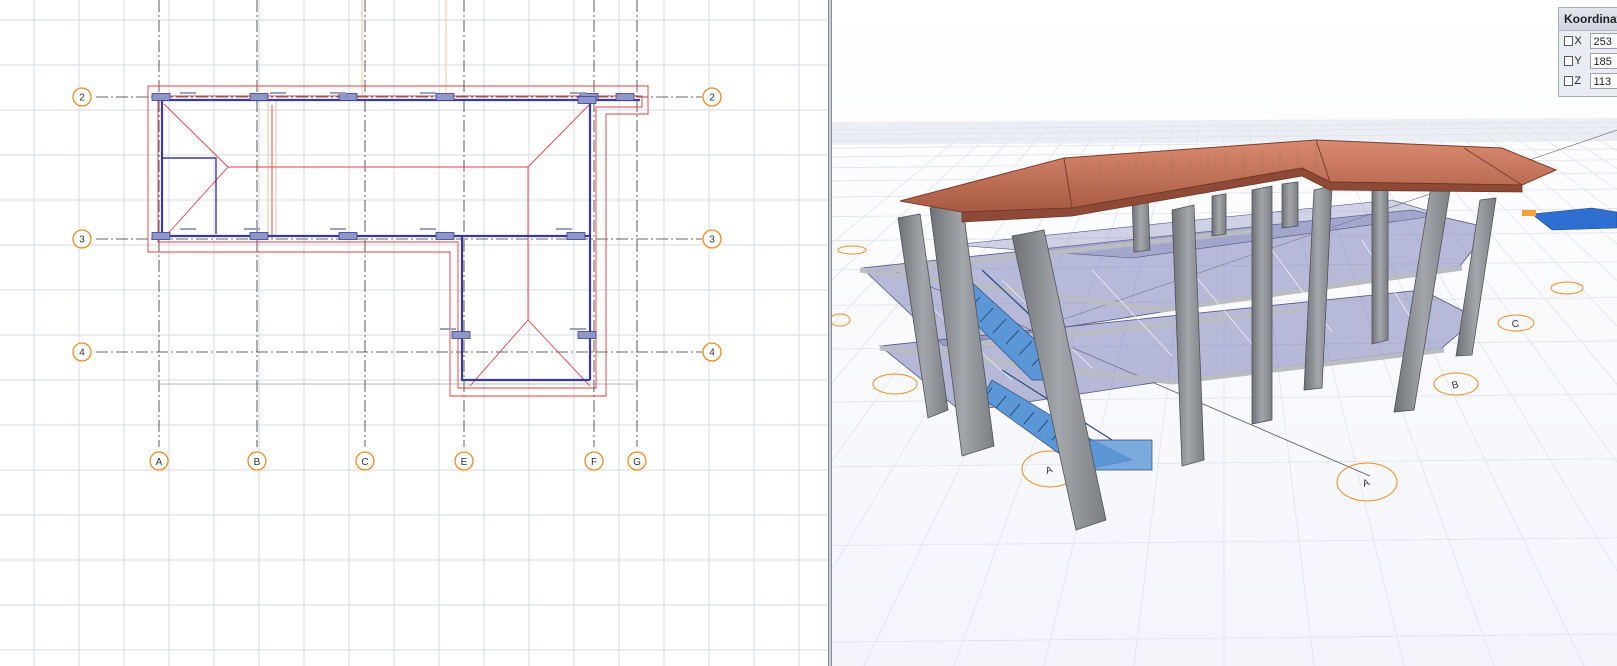 This screenshot has height=666, width=1617. Describe the element at coordinates (1588, 81) in the screenshot. I see `coordinate-row-z: Z 113` at that location.